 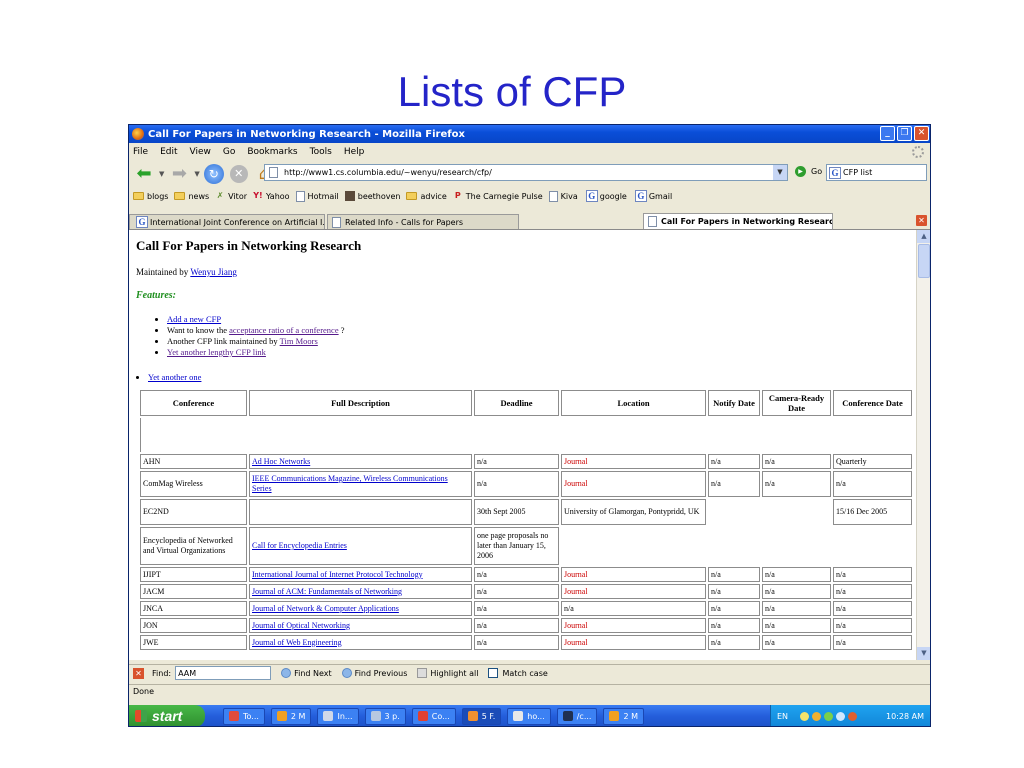 What do you see at coordinates (498, 196) in the screenshot?
I see `bookmark-carnegie-pulse: P The Carnegie Pulse` at bounding box center [498, 196].